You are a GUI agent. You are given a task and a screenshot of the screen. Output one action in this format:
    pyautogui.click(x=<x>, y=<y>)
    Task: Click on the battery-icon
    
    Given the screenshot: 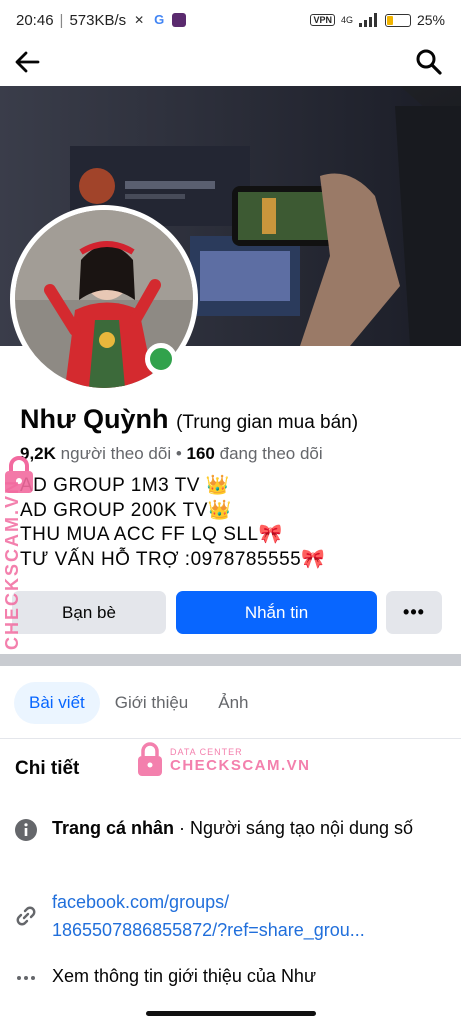 What is the action you would take?
    pyautogui.click(x=397, y=20)
    